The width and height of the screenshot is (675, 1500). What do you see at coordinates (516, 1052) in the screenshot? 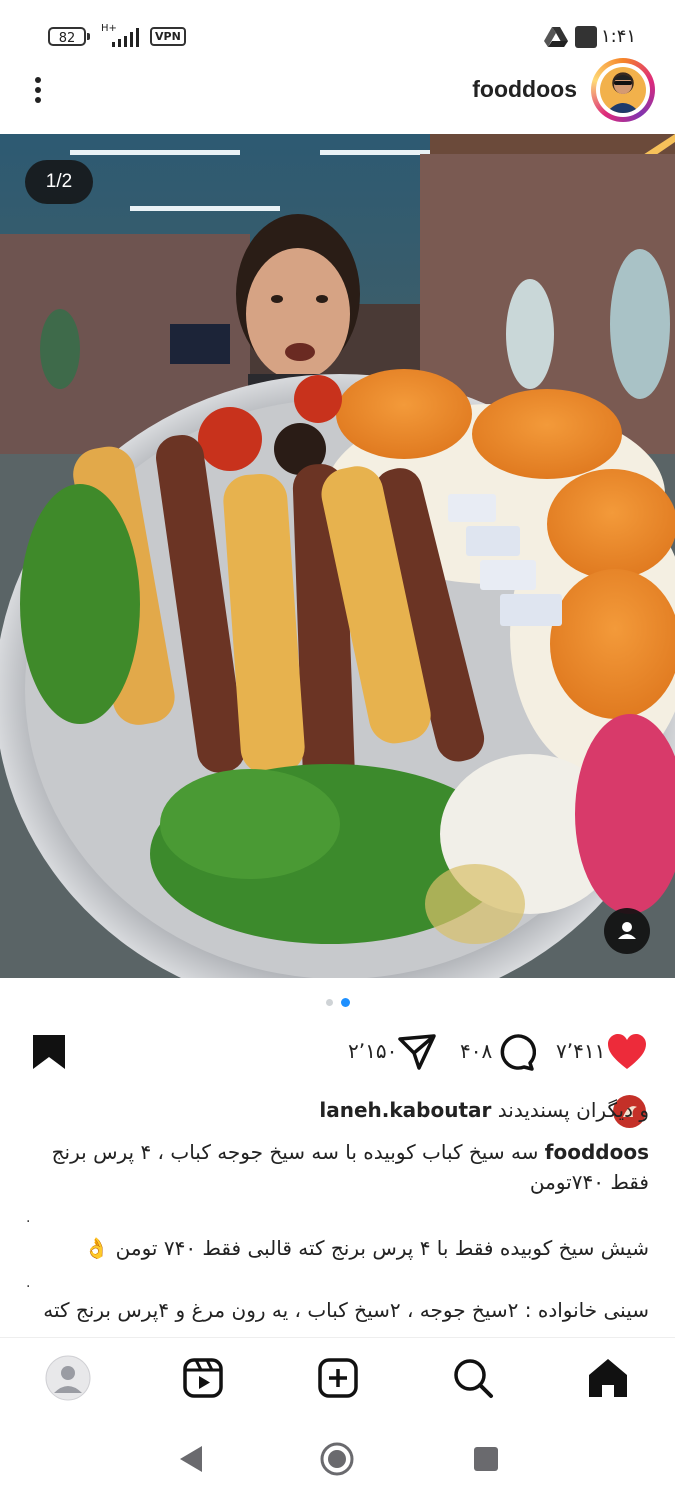
I see `comment-icon` at bounding box center [516, 1052].